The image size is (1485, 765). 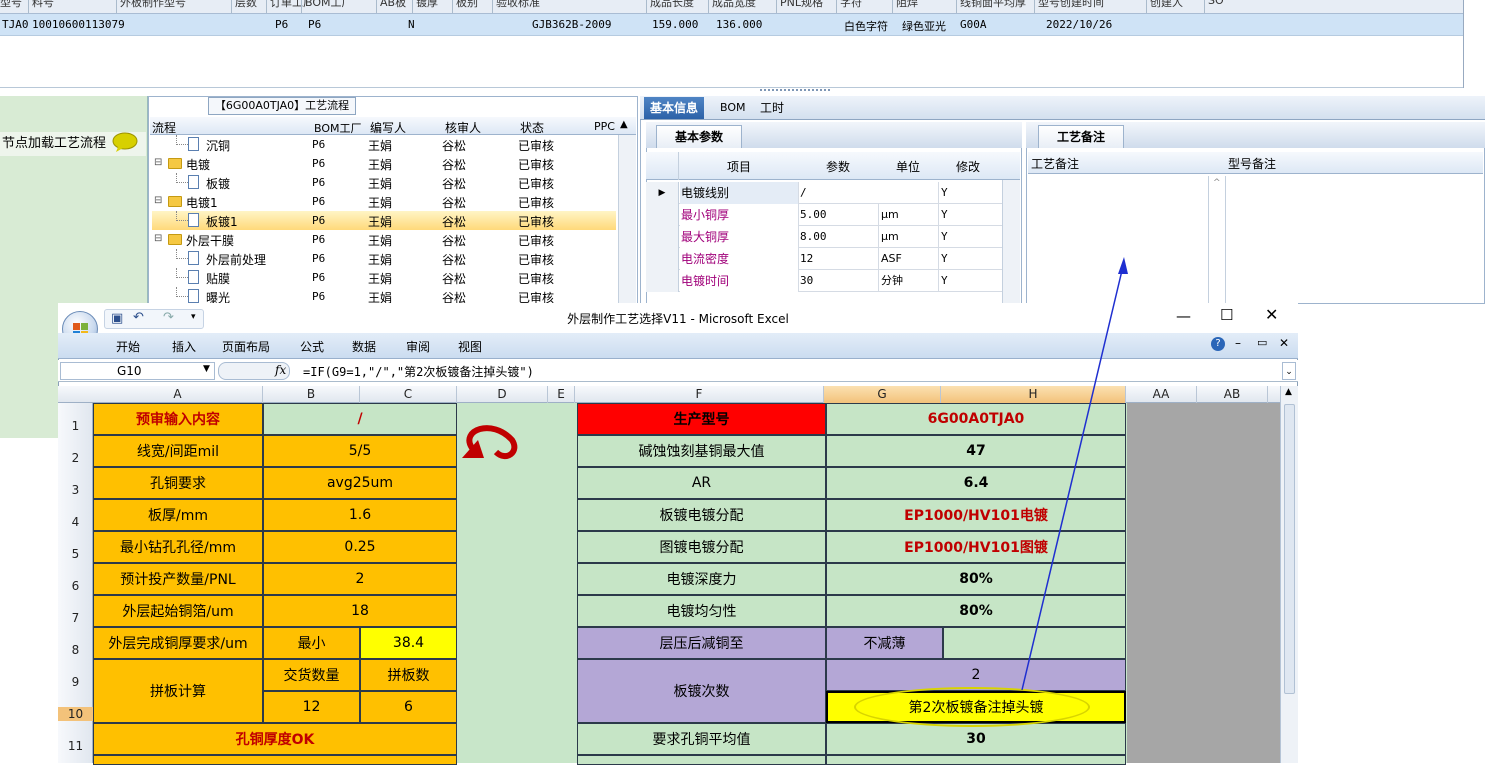 I want to click on top-col-header: 型号, so click(x=11, y=5).